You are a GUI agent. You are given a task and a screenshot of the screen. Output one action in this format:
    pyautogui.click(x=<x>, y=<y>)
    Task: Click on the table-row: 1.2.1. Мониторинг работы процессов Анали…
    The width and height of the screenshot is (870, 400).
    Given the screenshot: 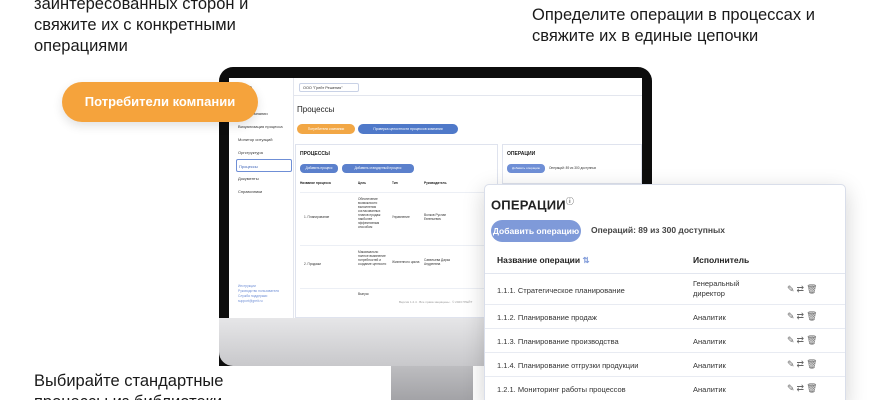 What is the action you would take?
    pyautogui.click(x=665, y=388)
    